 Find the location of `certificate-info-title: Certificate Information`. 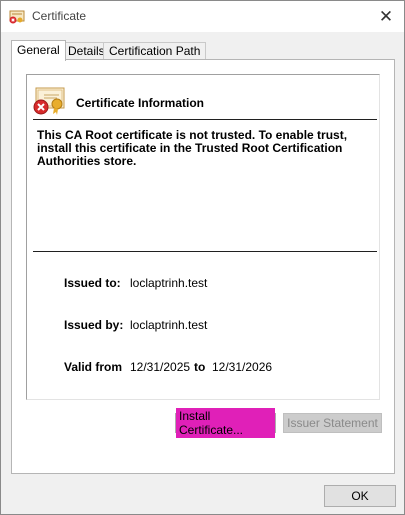

certificate-info-title: Certificate Information is located at coordinates (140, 103).